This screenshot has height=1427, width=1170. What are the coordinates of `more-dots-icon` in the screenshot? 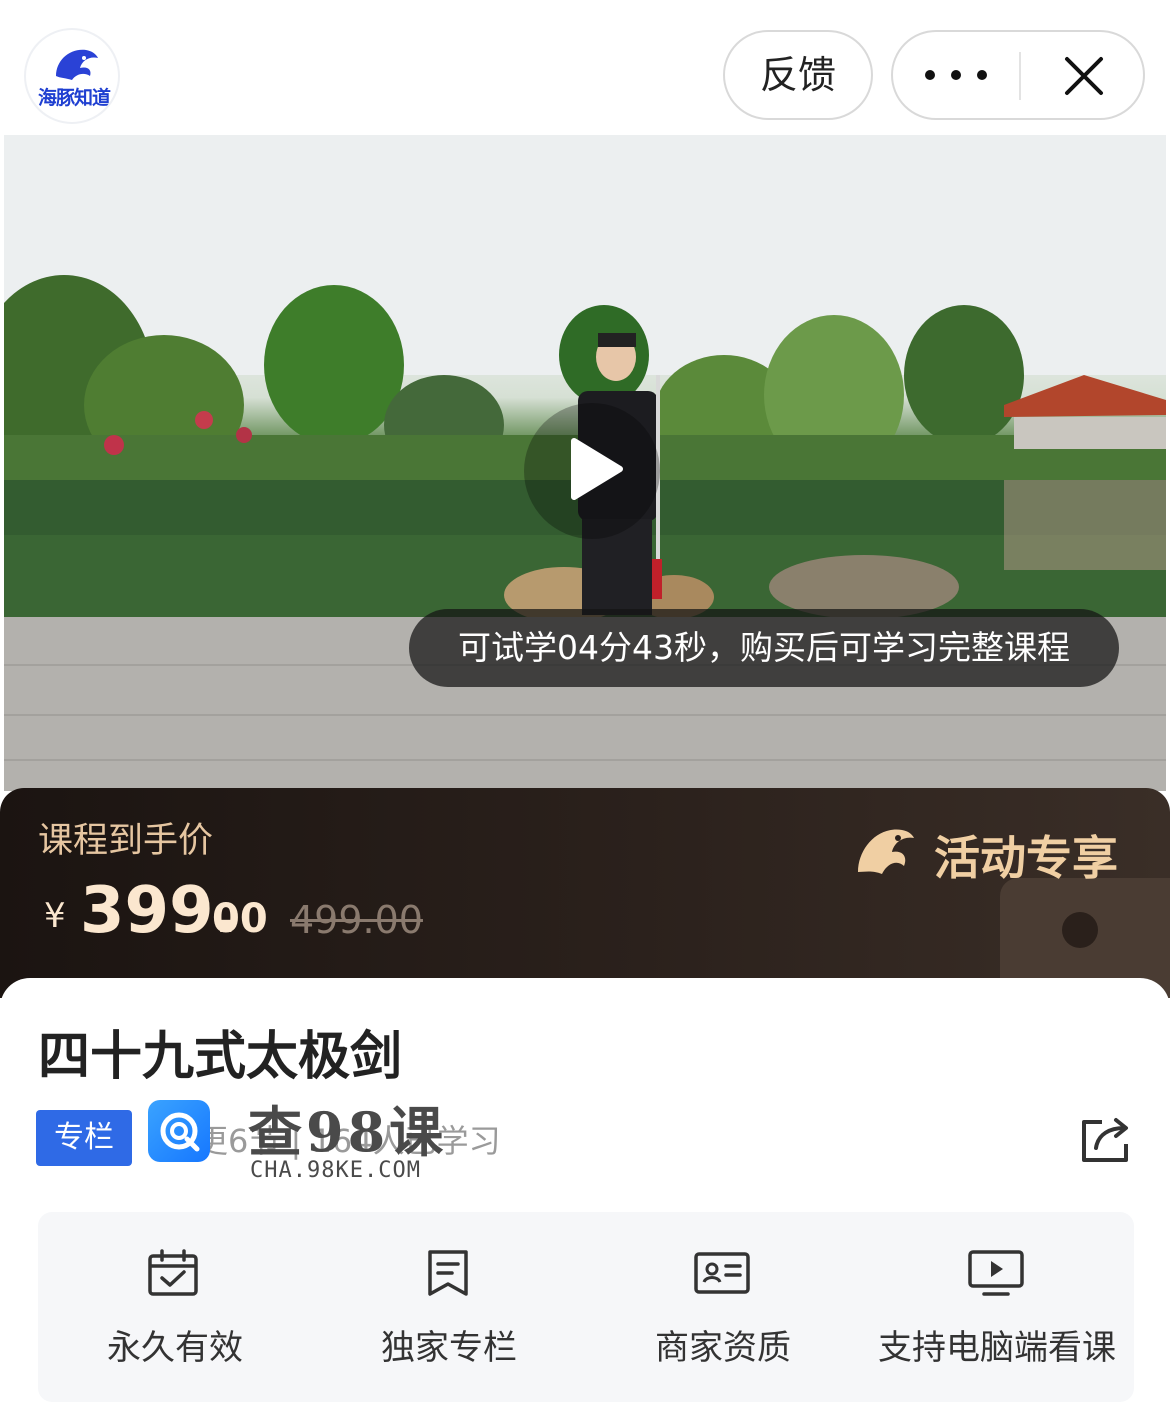 It's located at (956, 75).